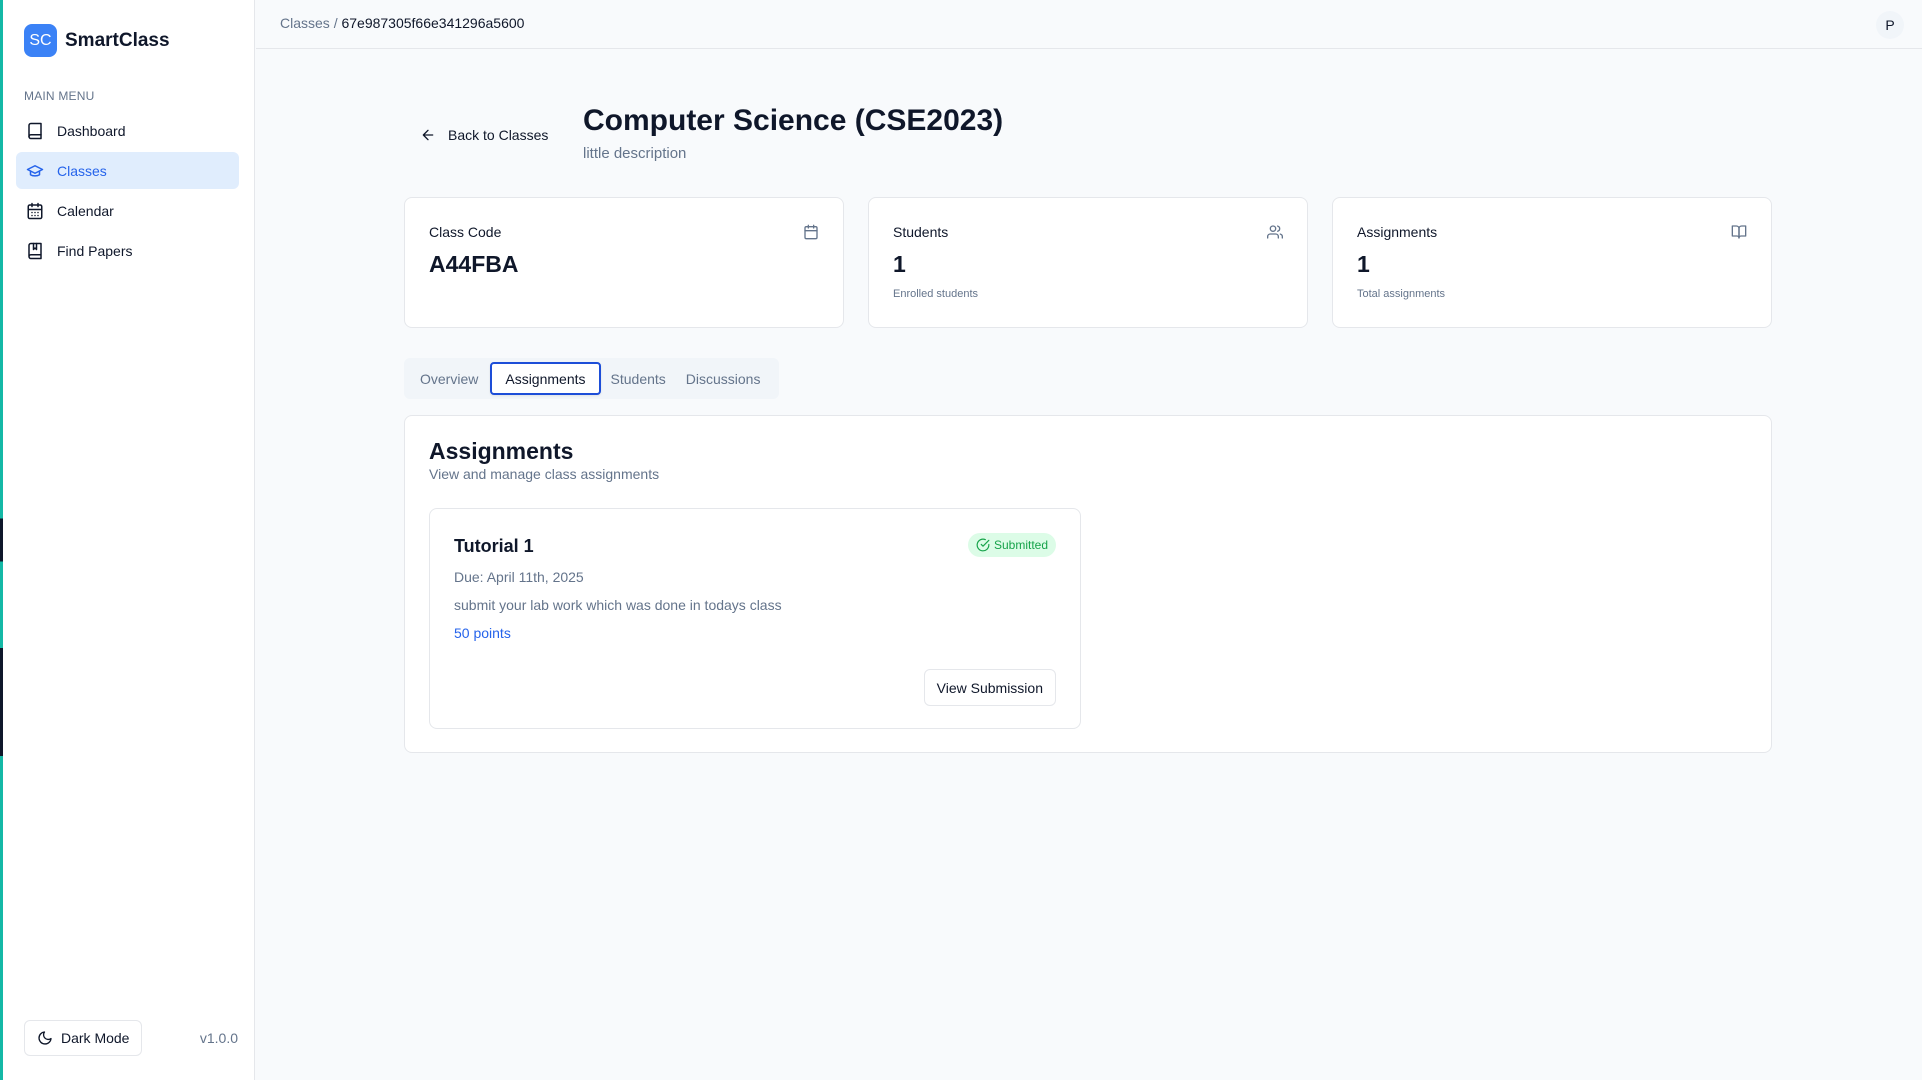  Describe the element at coordinates (635, 153) in the screenshot. I see `page-description: little description` at that location.